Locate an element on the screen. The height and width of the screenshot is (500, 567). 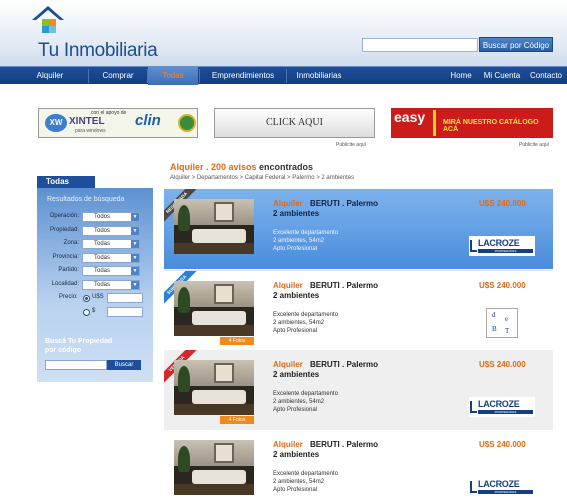
filter-partido: Partido: Todas ▼ is located at coordinates (95, 271).